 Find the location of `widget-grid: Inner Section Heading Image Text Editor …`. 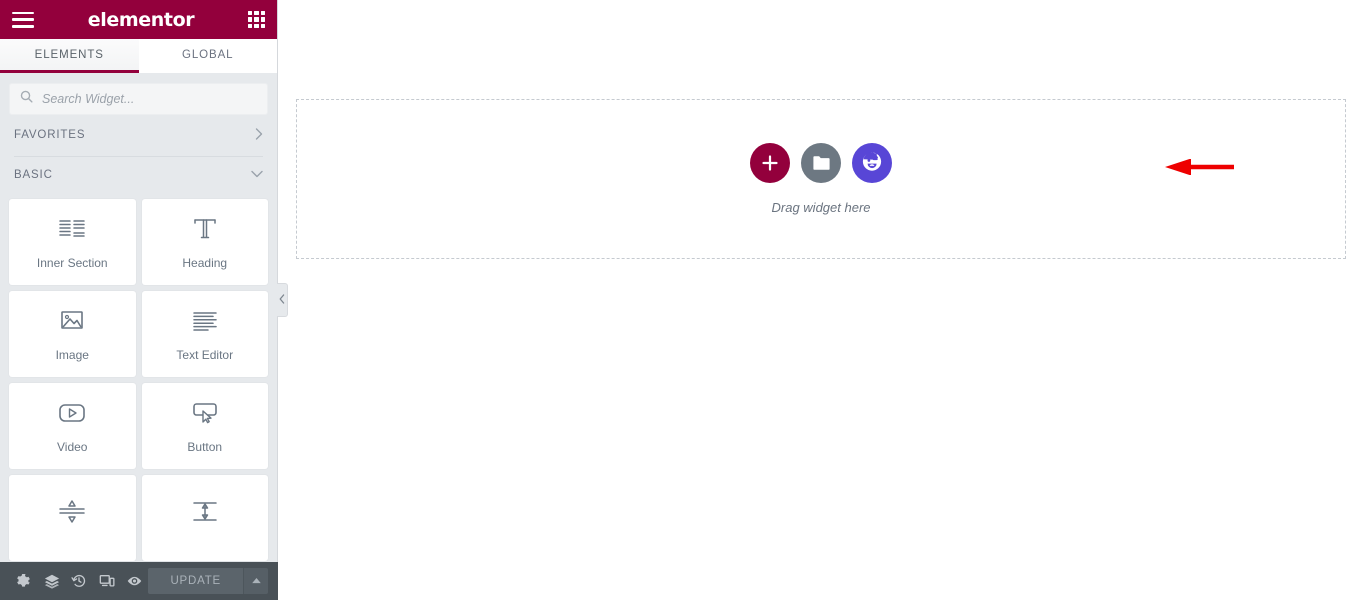

widget-grid: Inner Section Heading Image Text Editor … is located at coordinates (138, 397).